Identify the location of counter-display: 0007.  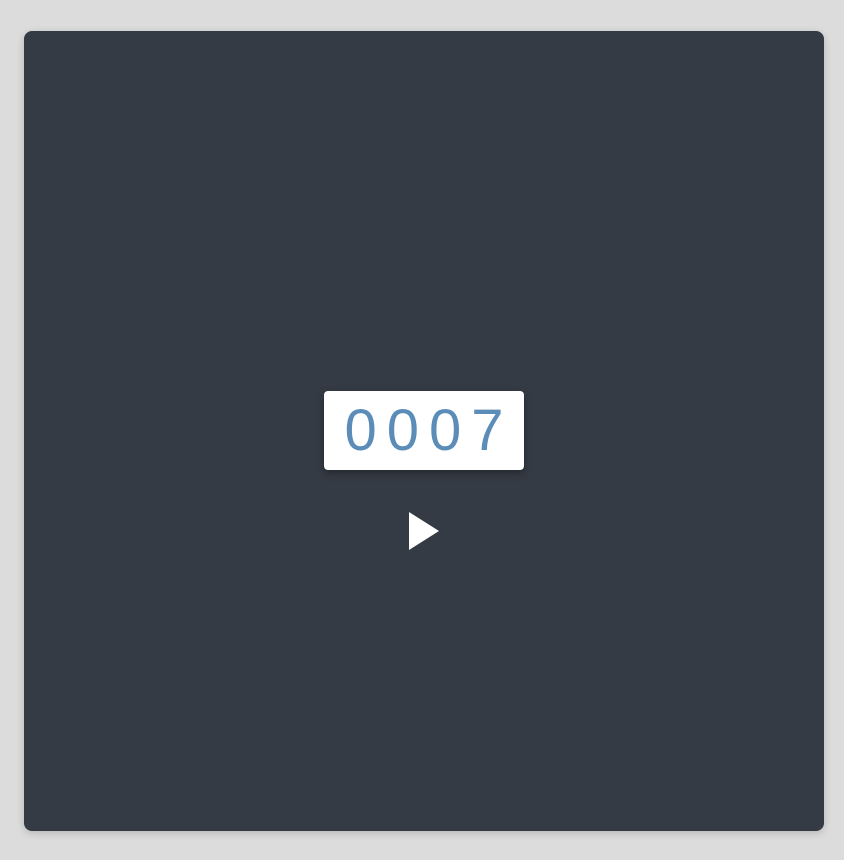
(424, 430).